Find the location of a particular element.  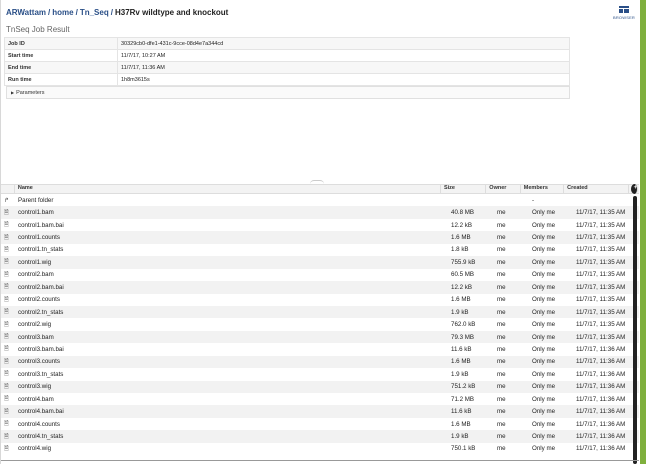

file-name: control4.counts is located at coordinates (39, 424).